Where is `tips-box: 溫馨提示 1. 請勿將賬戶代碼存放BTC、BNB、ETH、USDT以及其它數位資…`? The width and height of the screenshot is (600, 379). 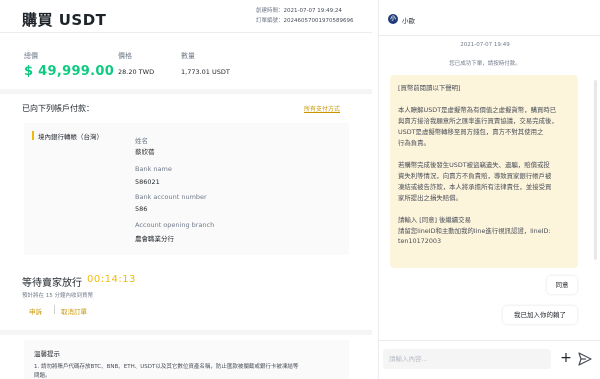 tips-box: 溫馨提示 1. 請勿將賬戶代碼存放BTC、BNB、ETH、USDT以及其它數位資… is located at coordinates (186, 359).